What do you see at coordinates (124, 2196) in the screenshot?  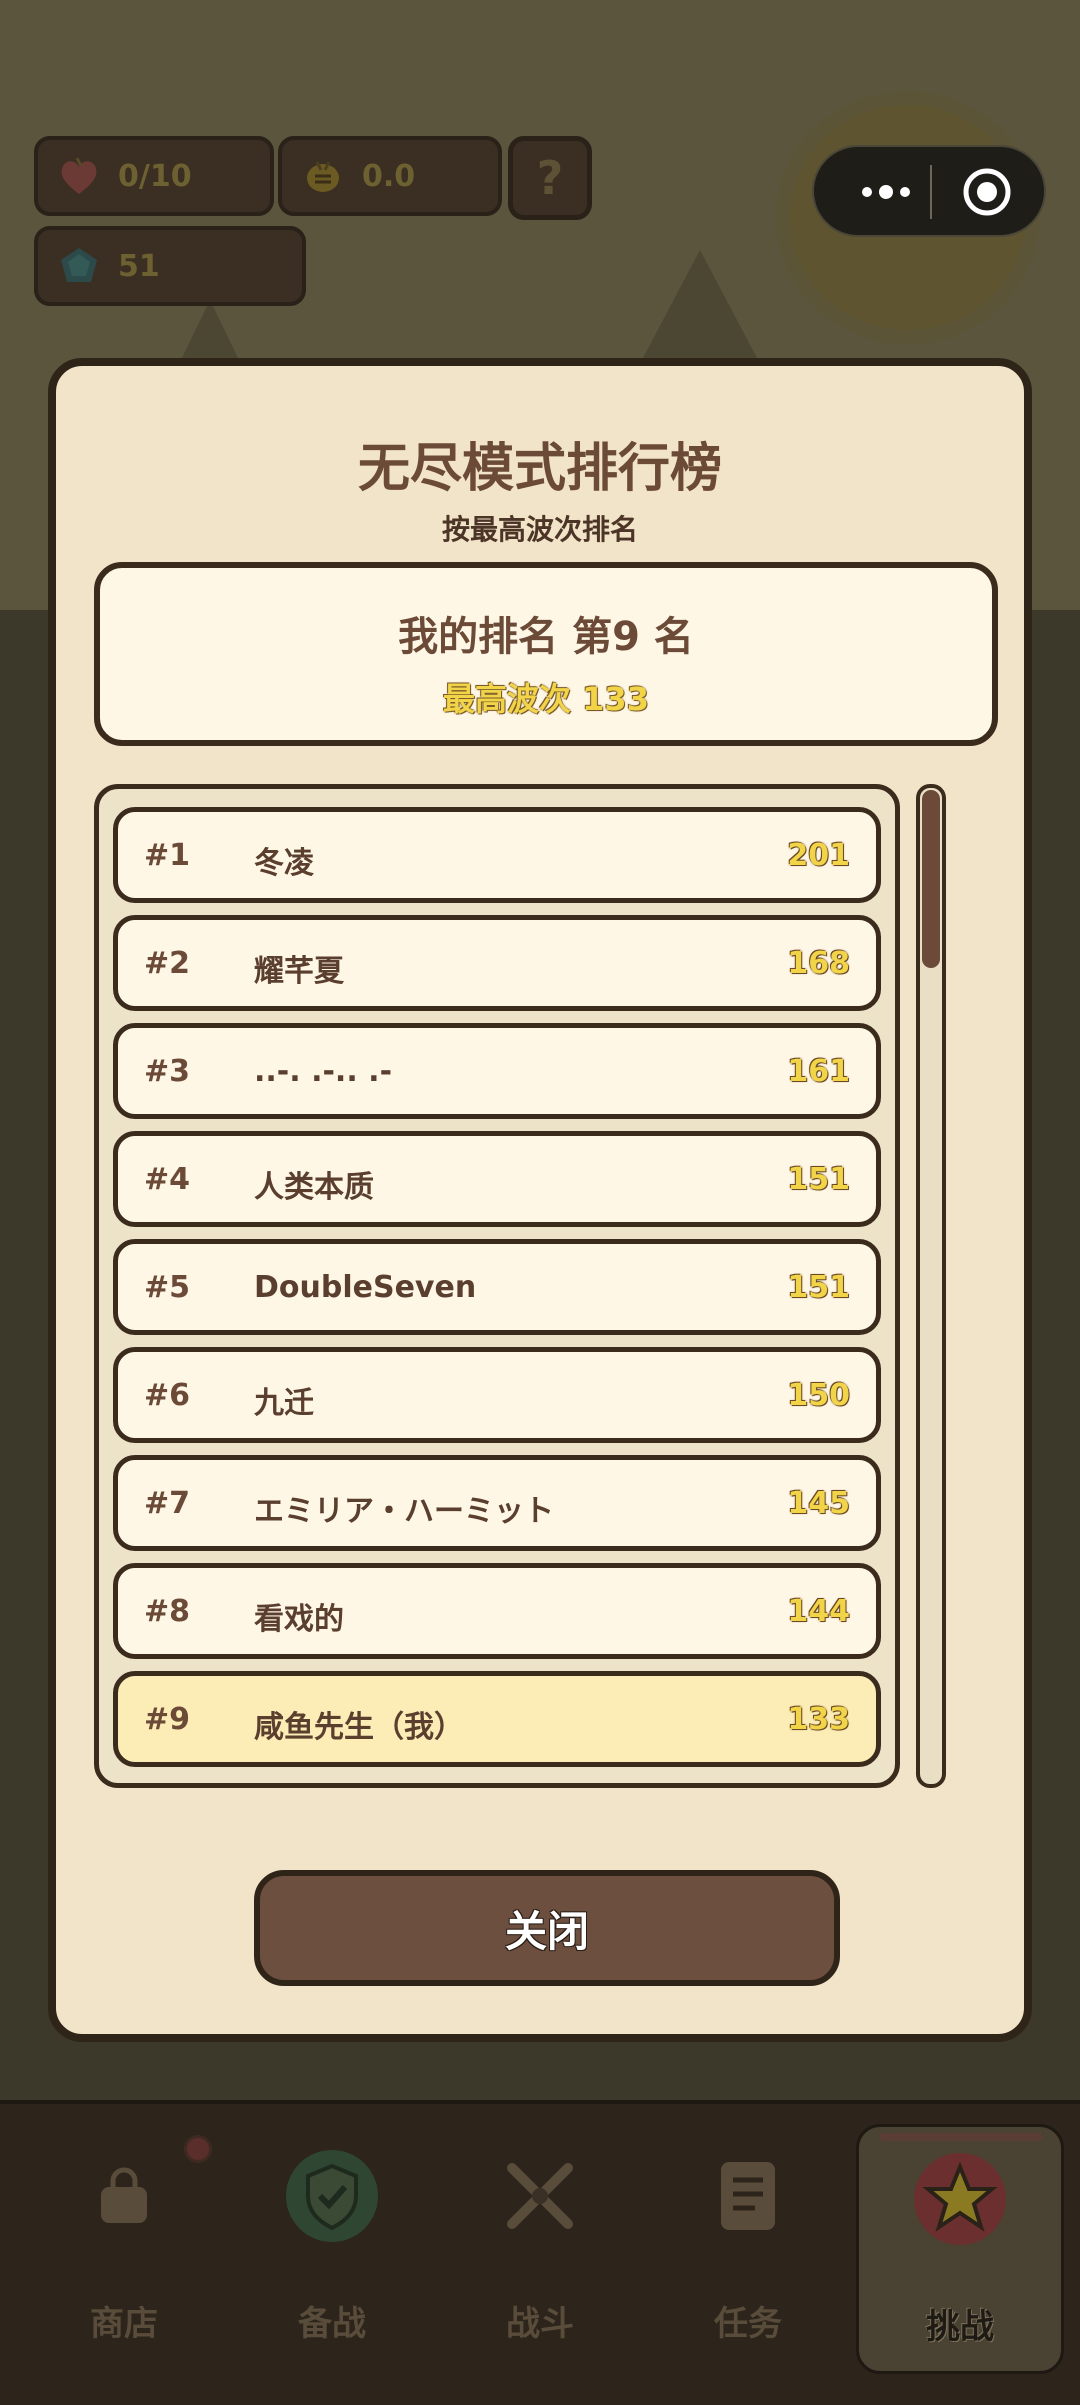 I see `shop-bag-icon` at bounding box center [124, 2196].